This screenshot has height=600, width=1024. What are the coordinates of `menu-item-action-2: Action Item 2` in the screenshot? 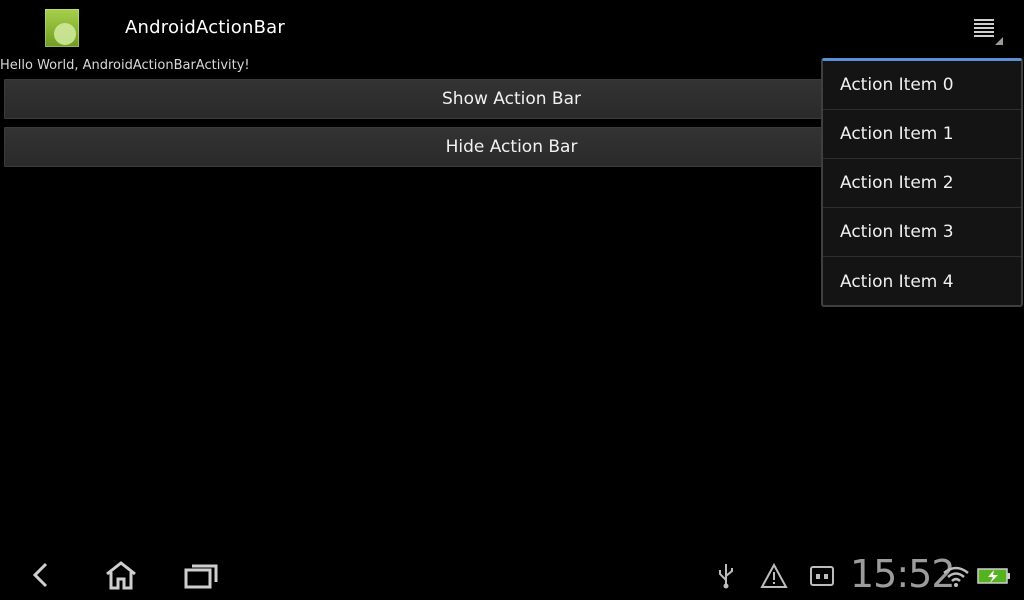 It's located at (922, 183).